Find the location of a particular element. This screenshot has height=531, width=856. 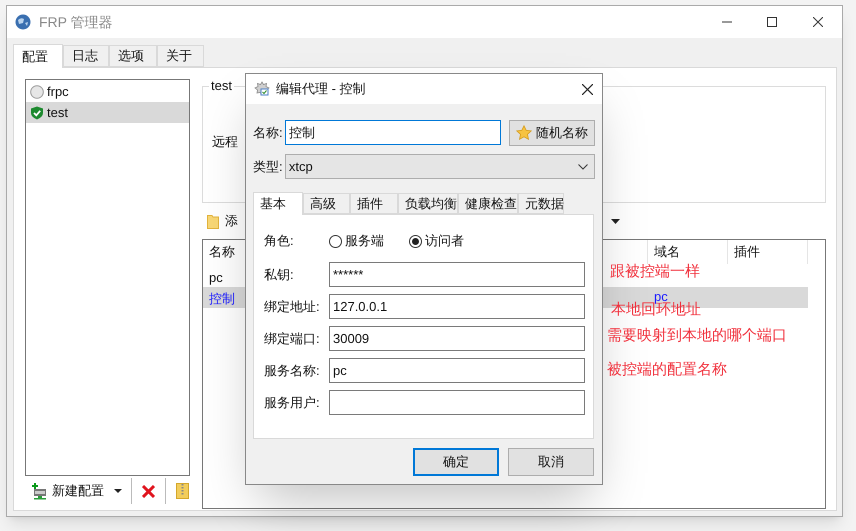

field-label: 名称: is located at coordinates (268, 133).